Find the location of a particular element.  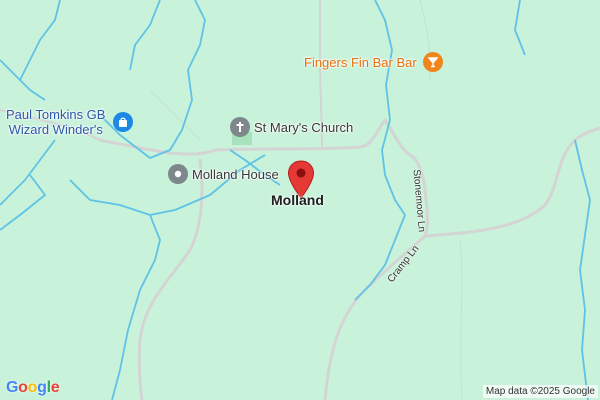

poi-shop: Paul Tomkins GB Wizard Winder's is located at coordinates (70, 122).